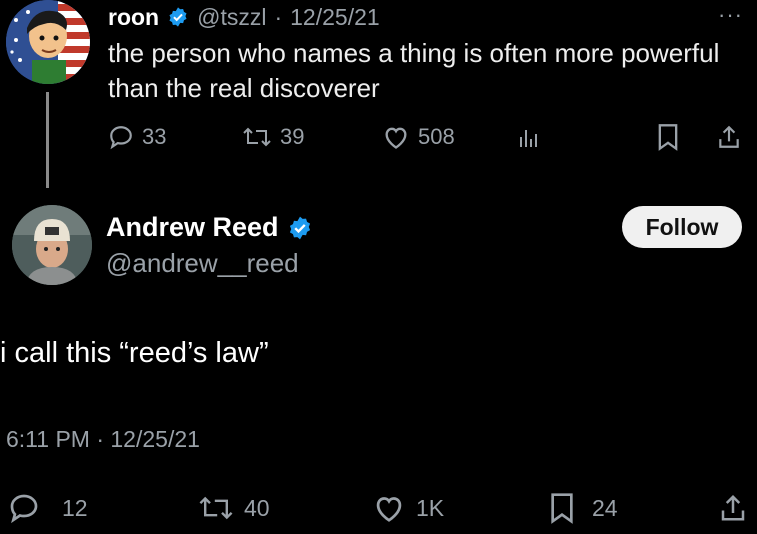  I want to click on tweet1-header: roon @tszzl · 12/25/21, so click(244, 17).